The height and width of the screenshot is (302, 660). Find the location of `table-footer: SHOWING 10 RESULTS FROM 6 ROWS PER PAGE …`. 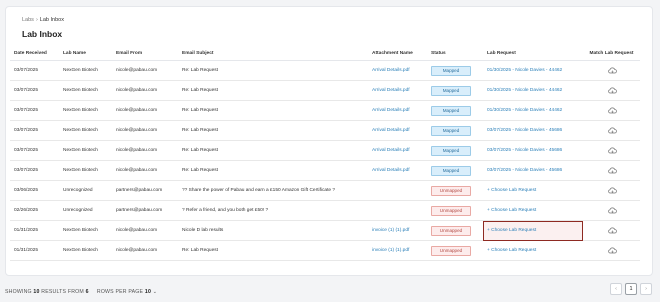

table-footer: SHOWING 10 RESULTS FROM 6 ROWS PER PAGE … is located at coordinates (330, 291).